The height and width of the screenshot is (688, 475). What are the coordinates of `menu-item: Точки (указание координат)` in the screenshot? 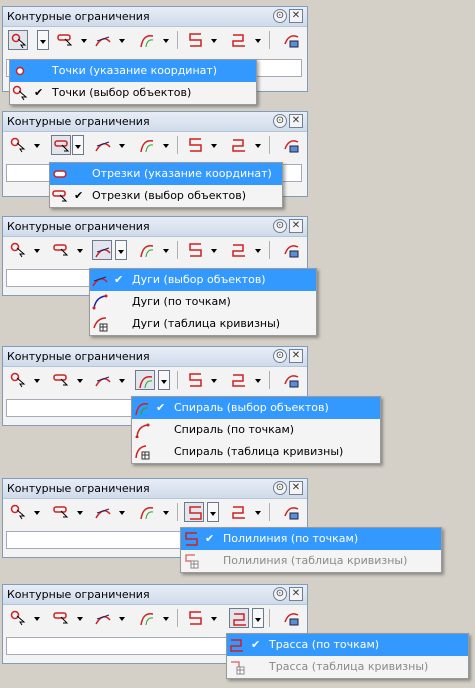 It's located at (133, 71).